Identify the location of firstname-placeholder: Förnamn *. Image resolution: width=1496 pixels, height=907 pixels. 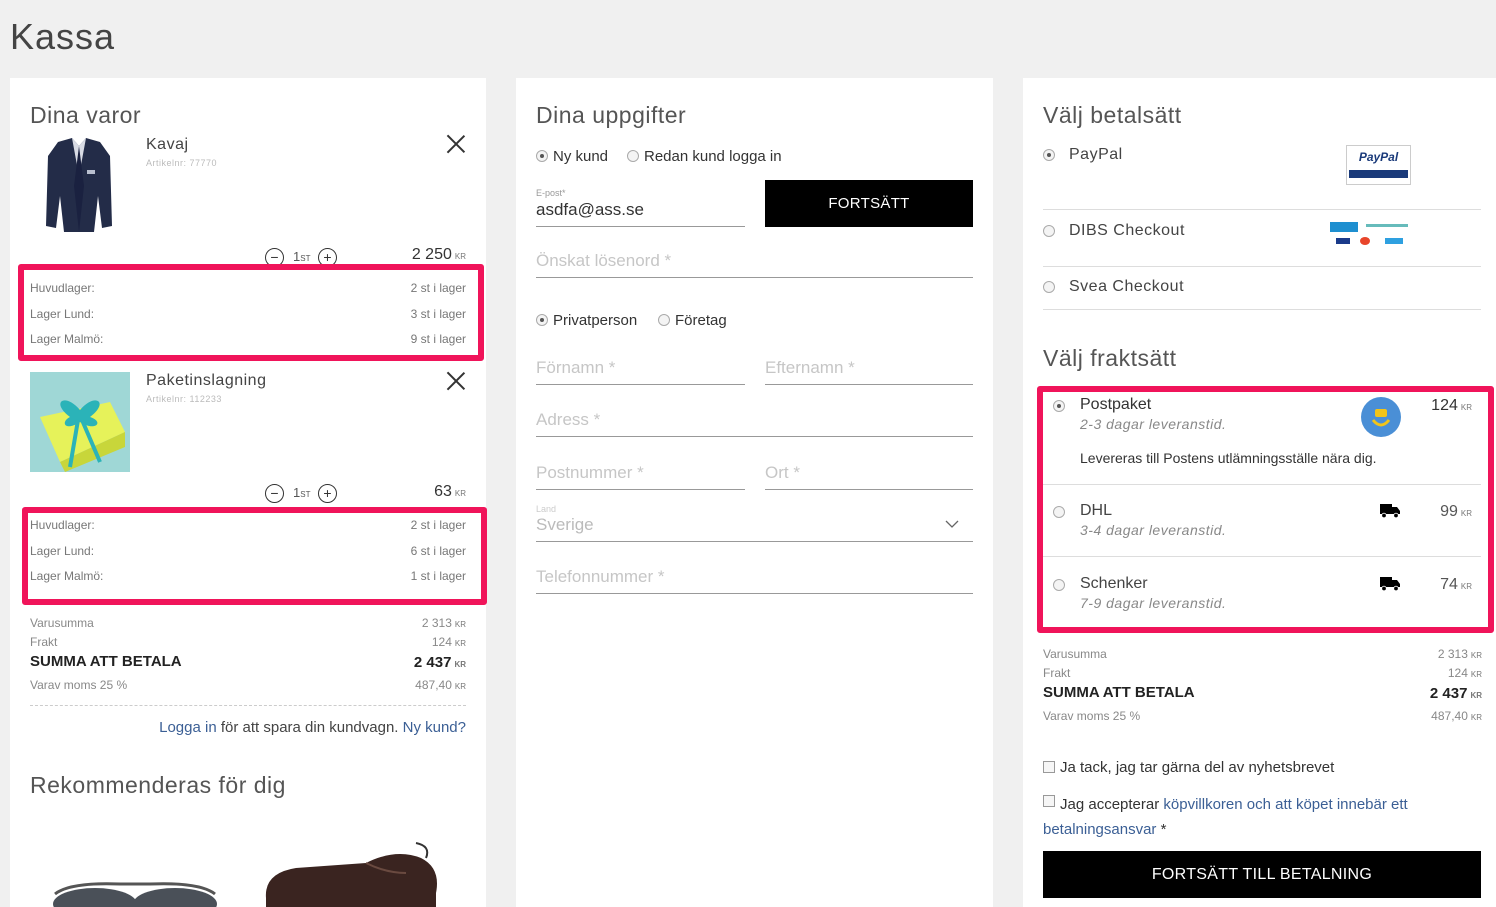
(576, 367).